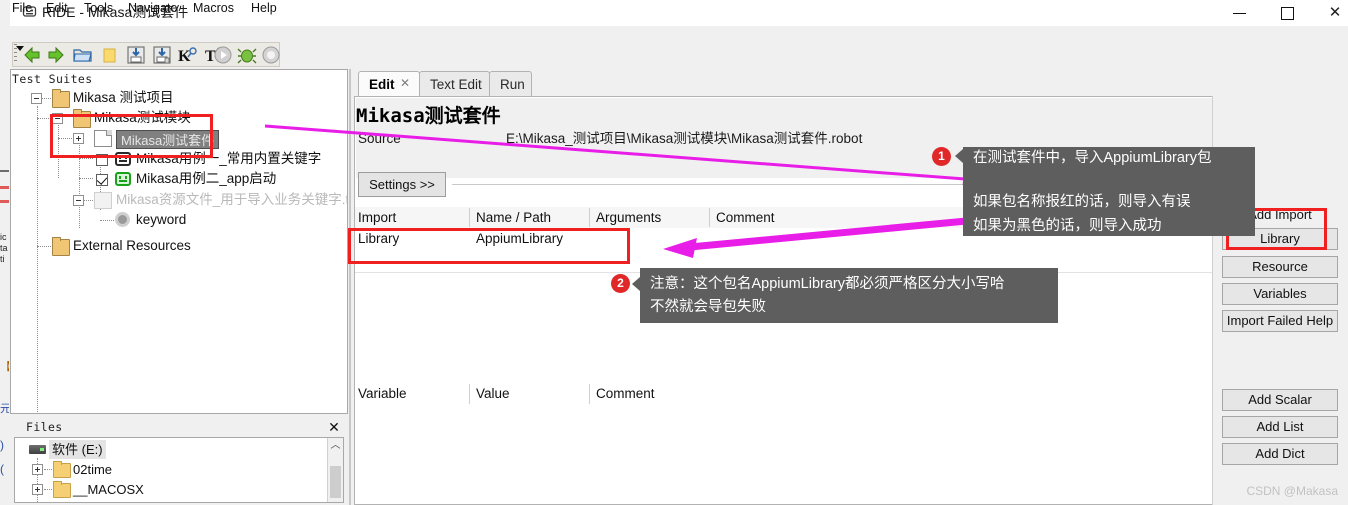 The width and height of the screenshot is (1348, 505). I want to click on callout-1-line1: 在测试套件中，导入AppiumLibrary包, so click(1109, 156).